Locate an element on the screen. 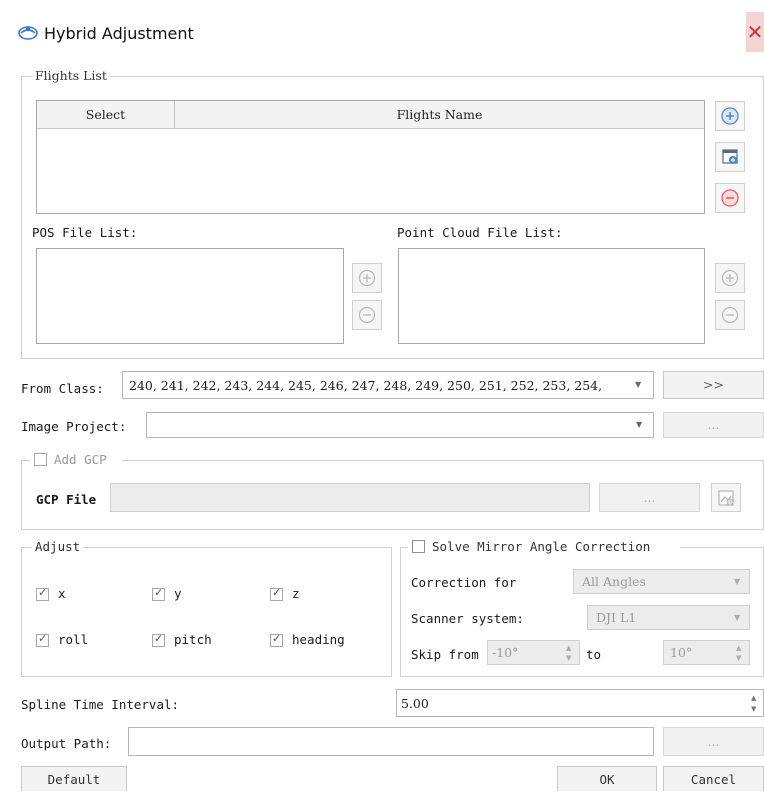 This screenshot has width=764, height=792. add-pos-file-button is located at coordinates (367, 278).